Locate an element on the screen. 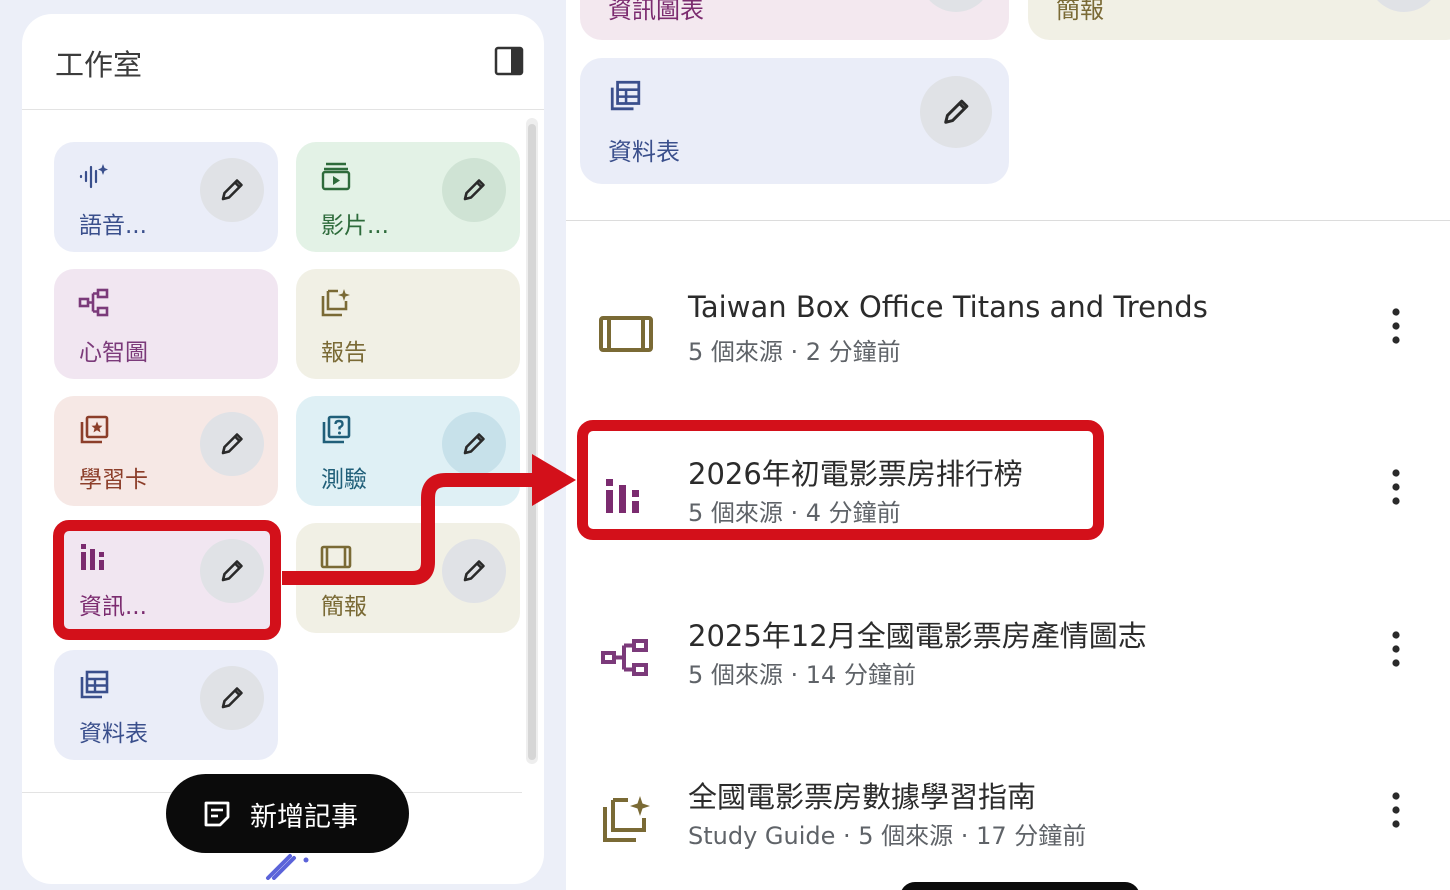 The height and width of the screenshot is (890, 1450). add-note-button: 新增記事 is located at coordinates (287, 813).